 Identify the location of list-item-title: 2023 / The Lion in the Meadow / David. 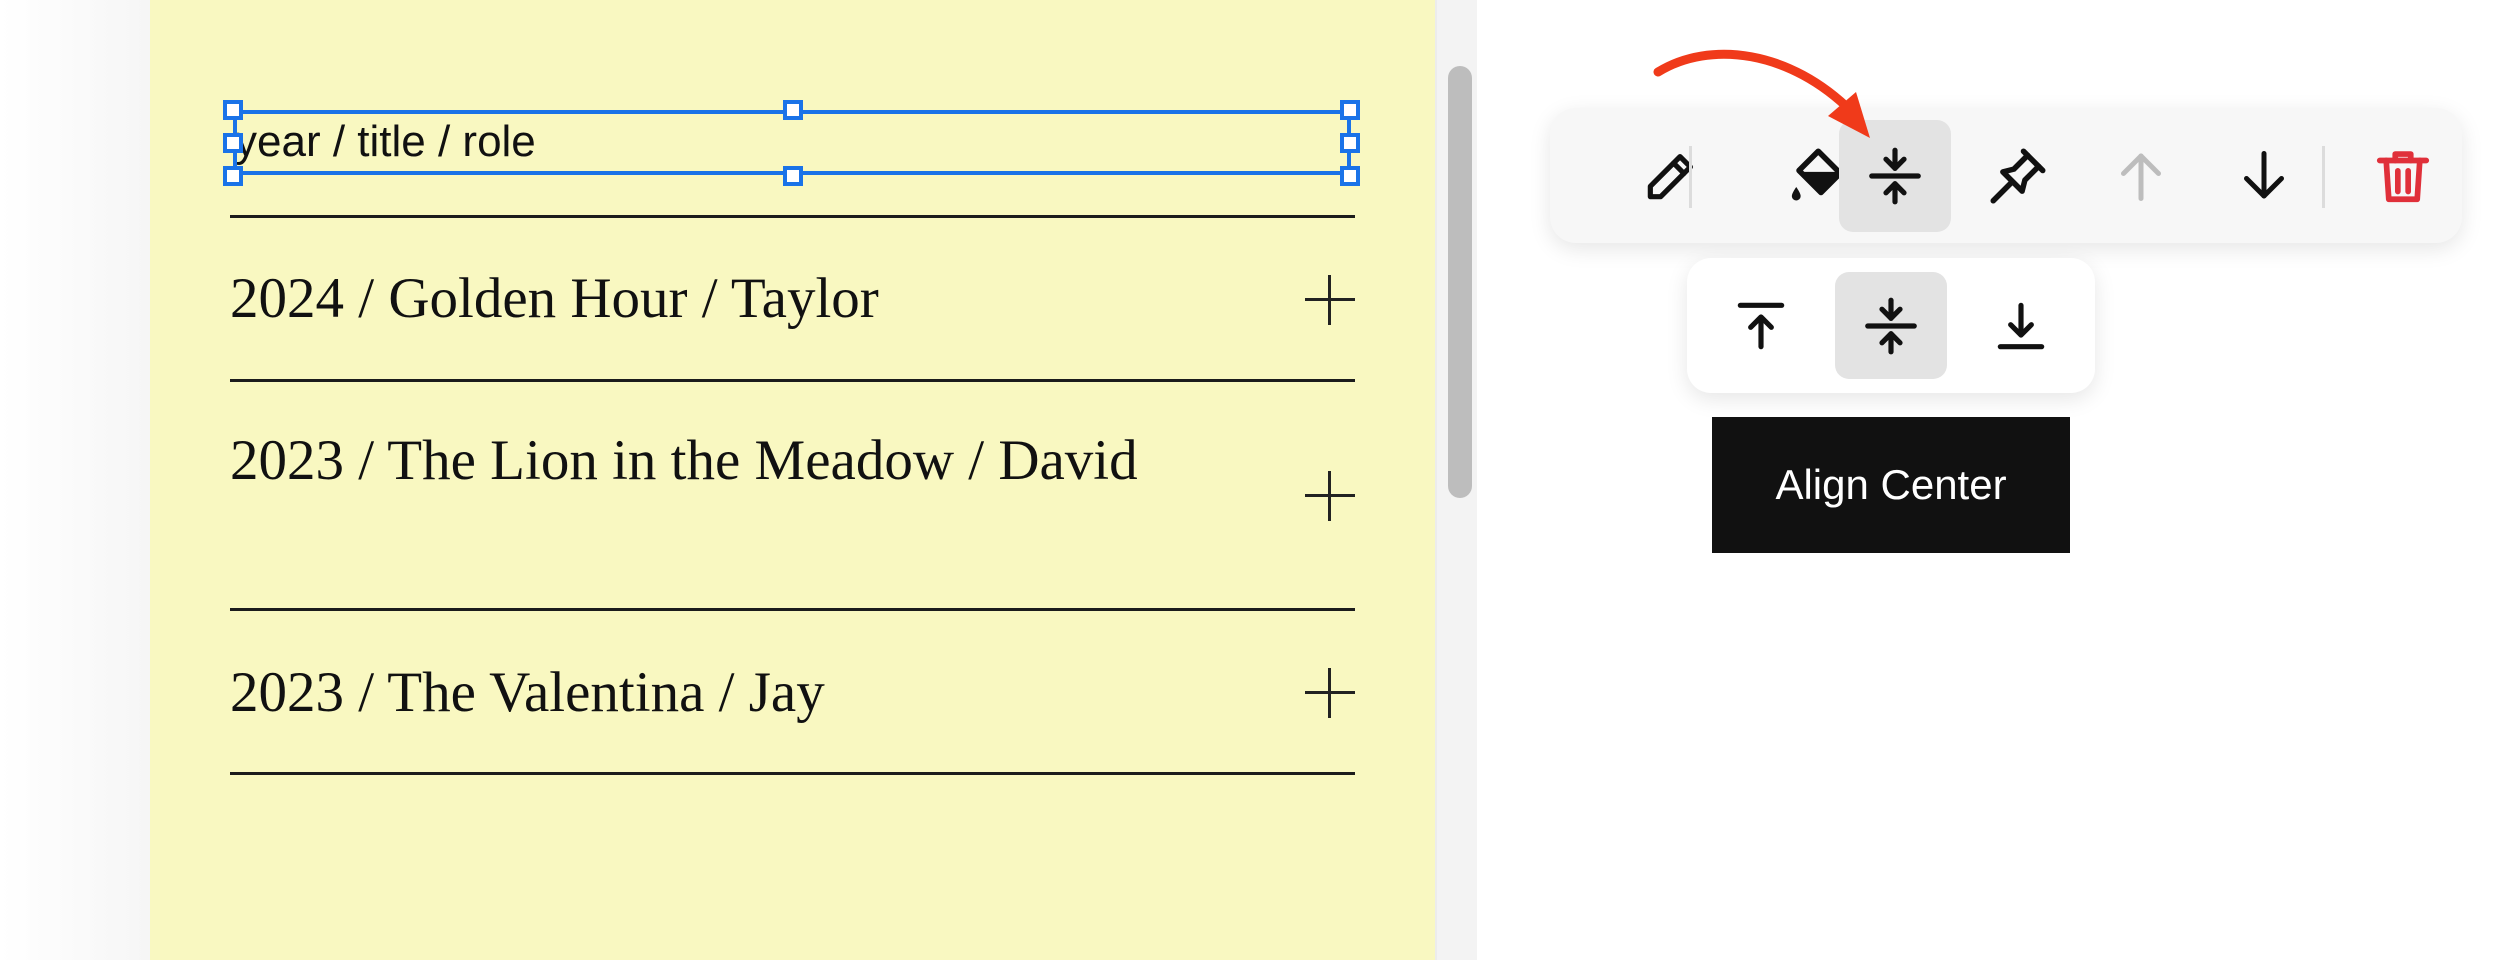
(705, 461).